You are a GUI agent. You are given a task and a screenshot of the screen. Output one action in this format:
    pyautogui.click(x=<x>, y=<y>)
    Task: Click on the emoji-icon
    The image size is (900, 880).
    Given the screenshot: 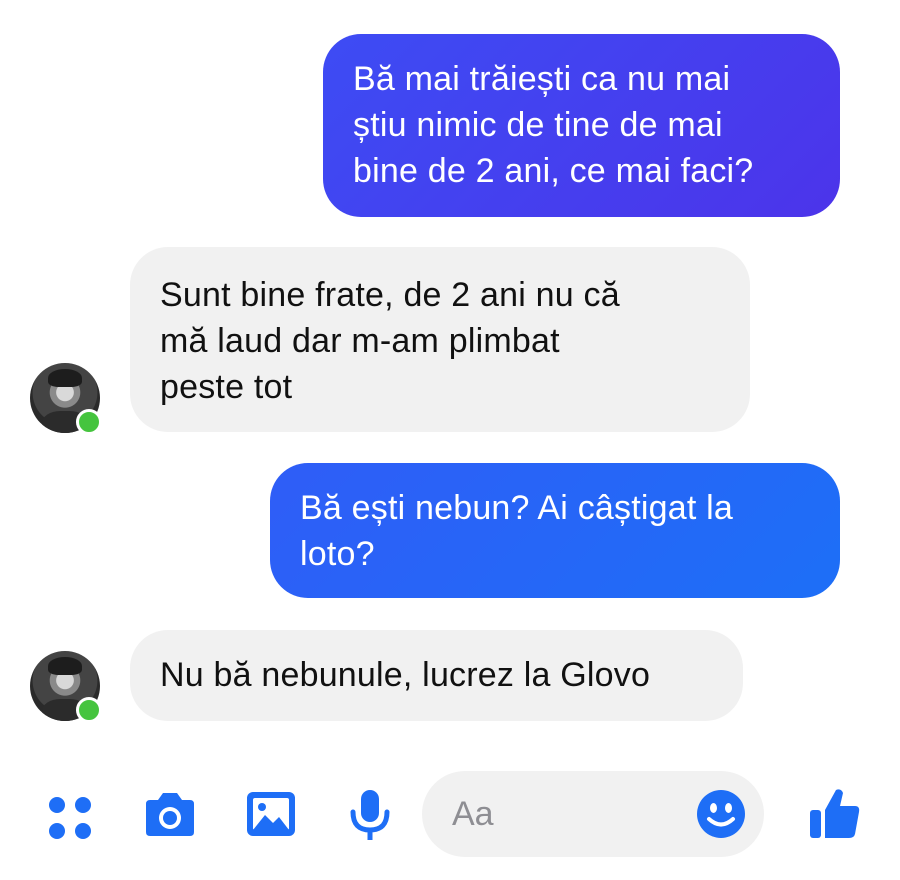 What is the action you would take?
    pyautogui.click(x=721, y=814)
    